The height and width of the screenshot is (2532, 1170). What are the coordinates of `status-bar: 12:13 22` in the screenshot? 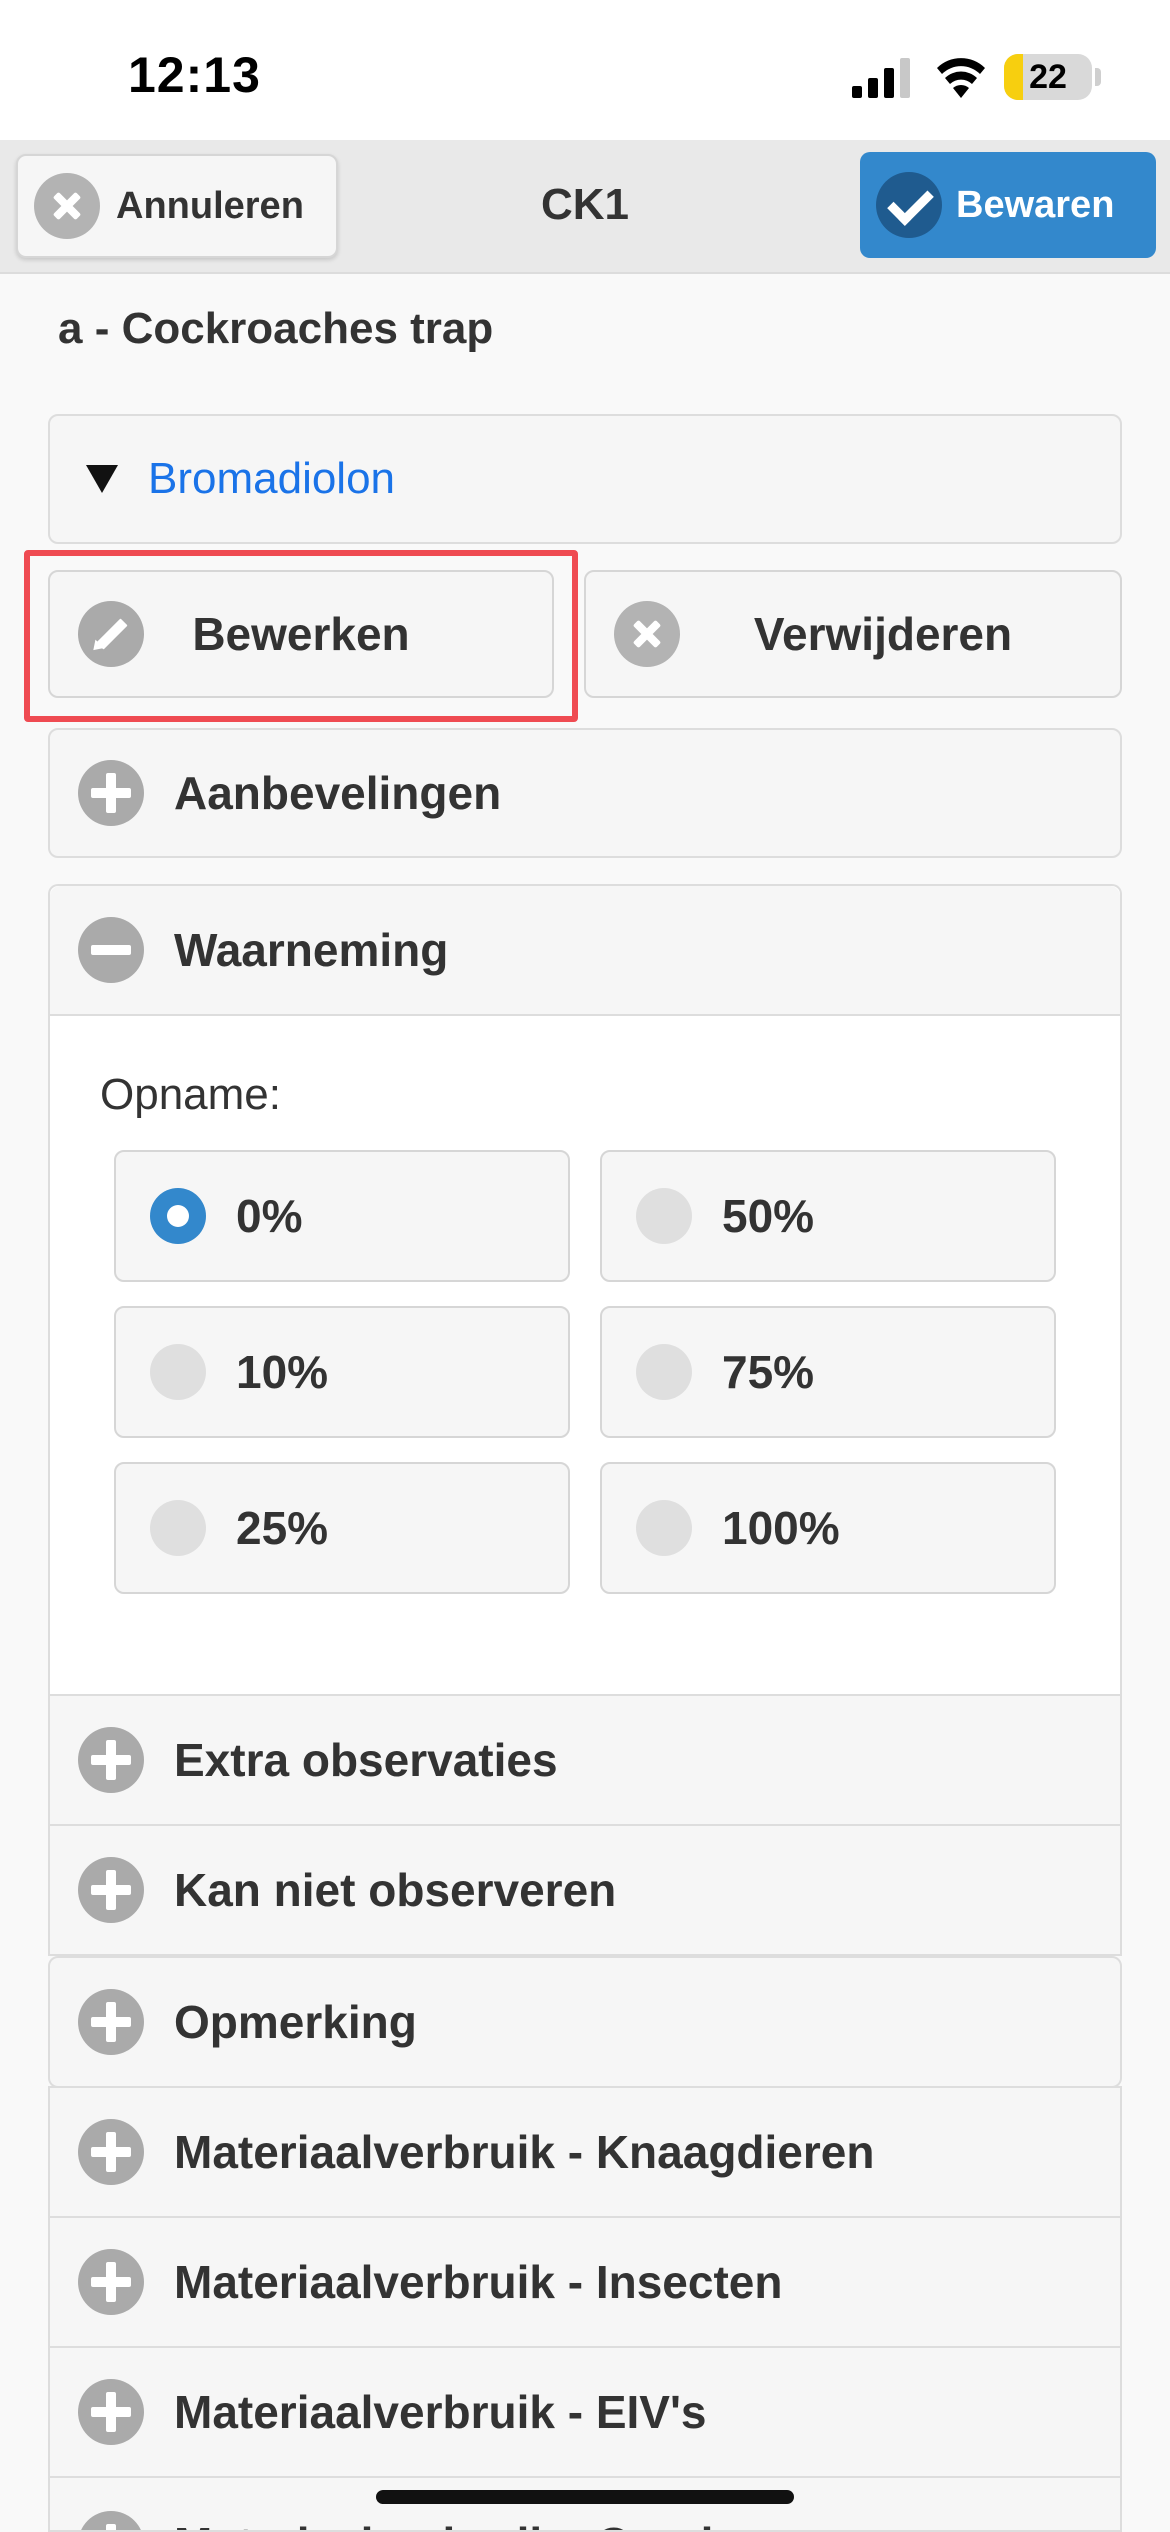 It's located at (585, 70).